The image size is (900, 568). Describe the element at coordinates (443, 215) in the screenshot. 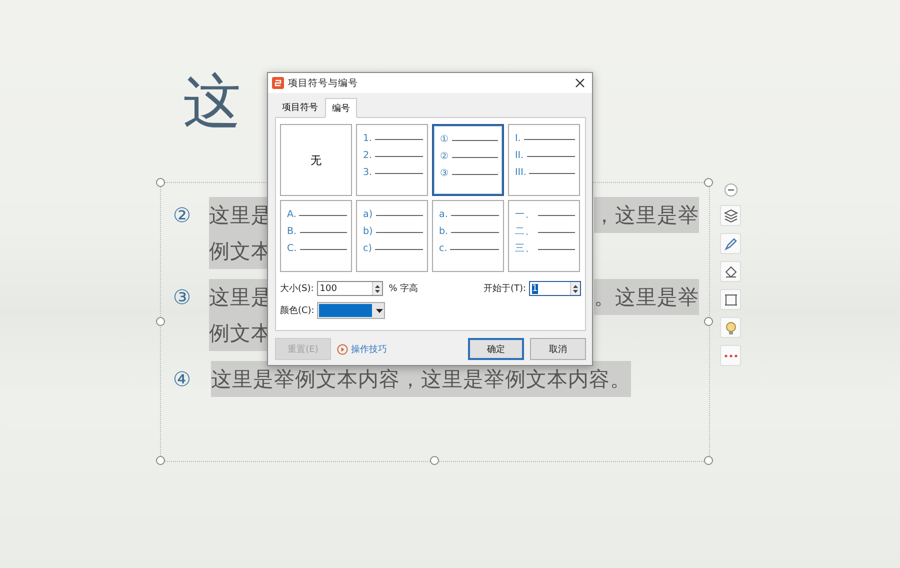

I see `list-marker: a.` at that location.